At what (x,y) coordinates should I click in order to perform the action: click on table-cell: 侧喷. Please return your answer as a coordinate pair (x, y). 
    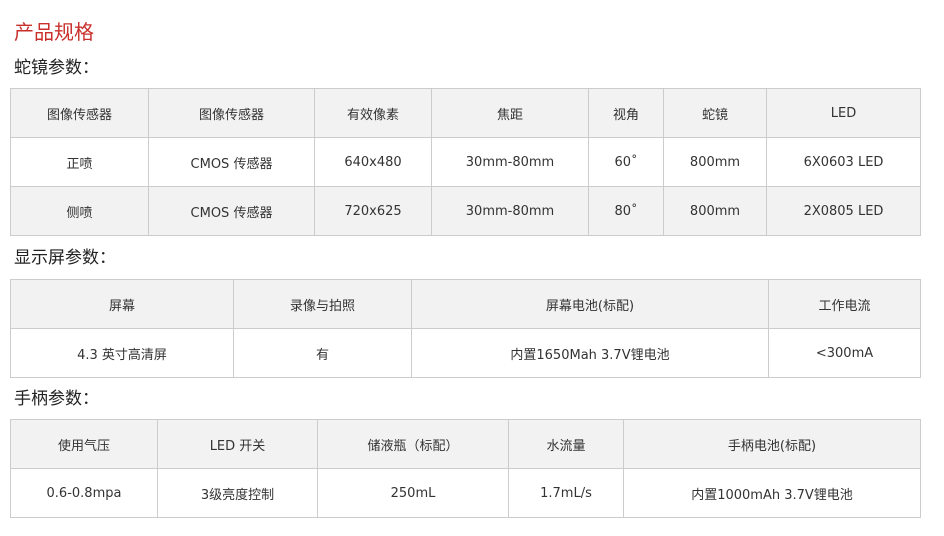
    Looking at the image, I should click on (79, 211).